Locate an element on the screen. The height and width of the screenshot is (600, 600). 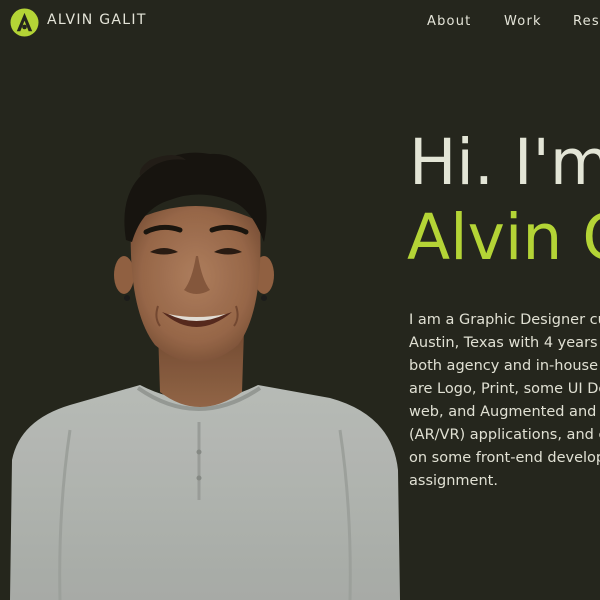
bio-line: are Logo, Print, some UI De is located at coordinates (504, 389).